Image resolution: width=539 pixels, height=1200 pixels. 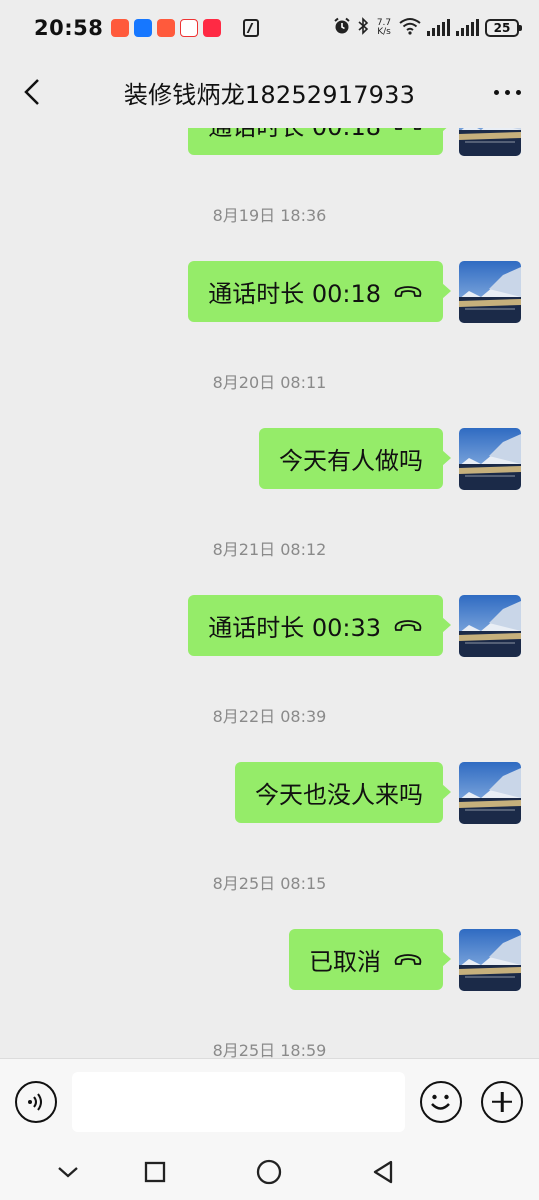 I want to click on message-text: 今天也没人来吗, so click(x=339, y=795).